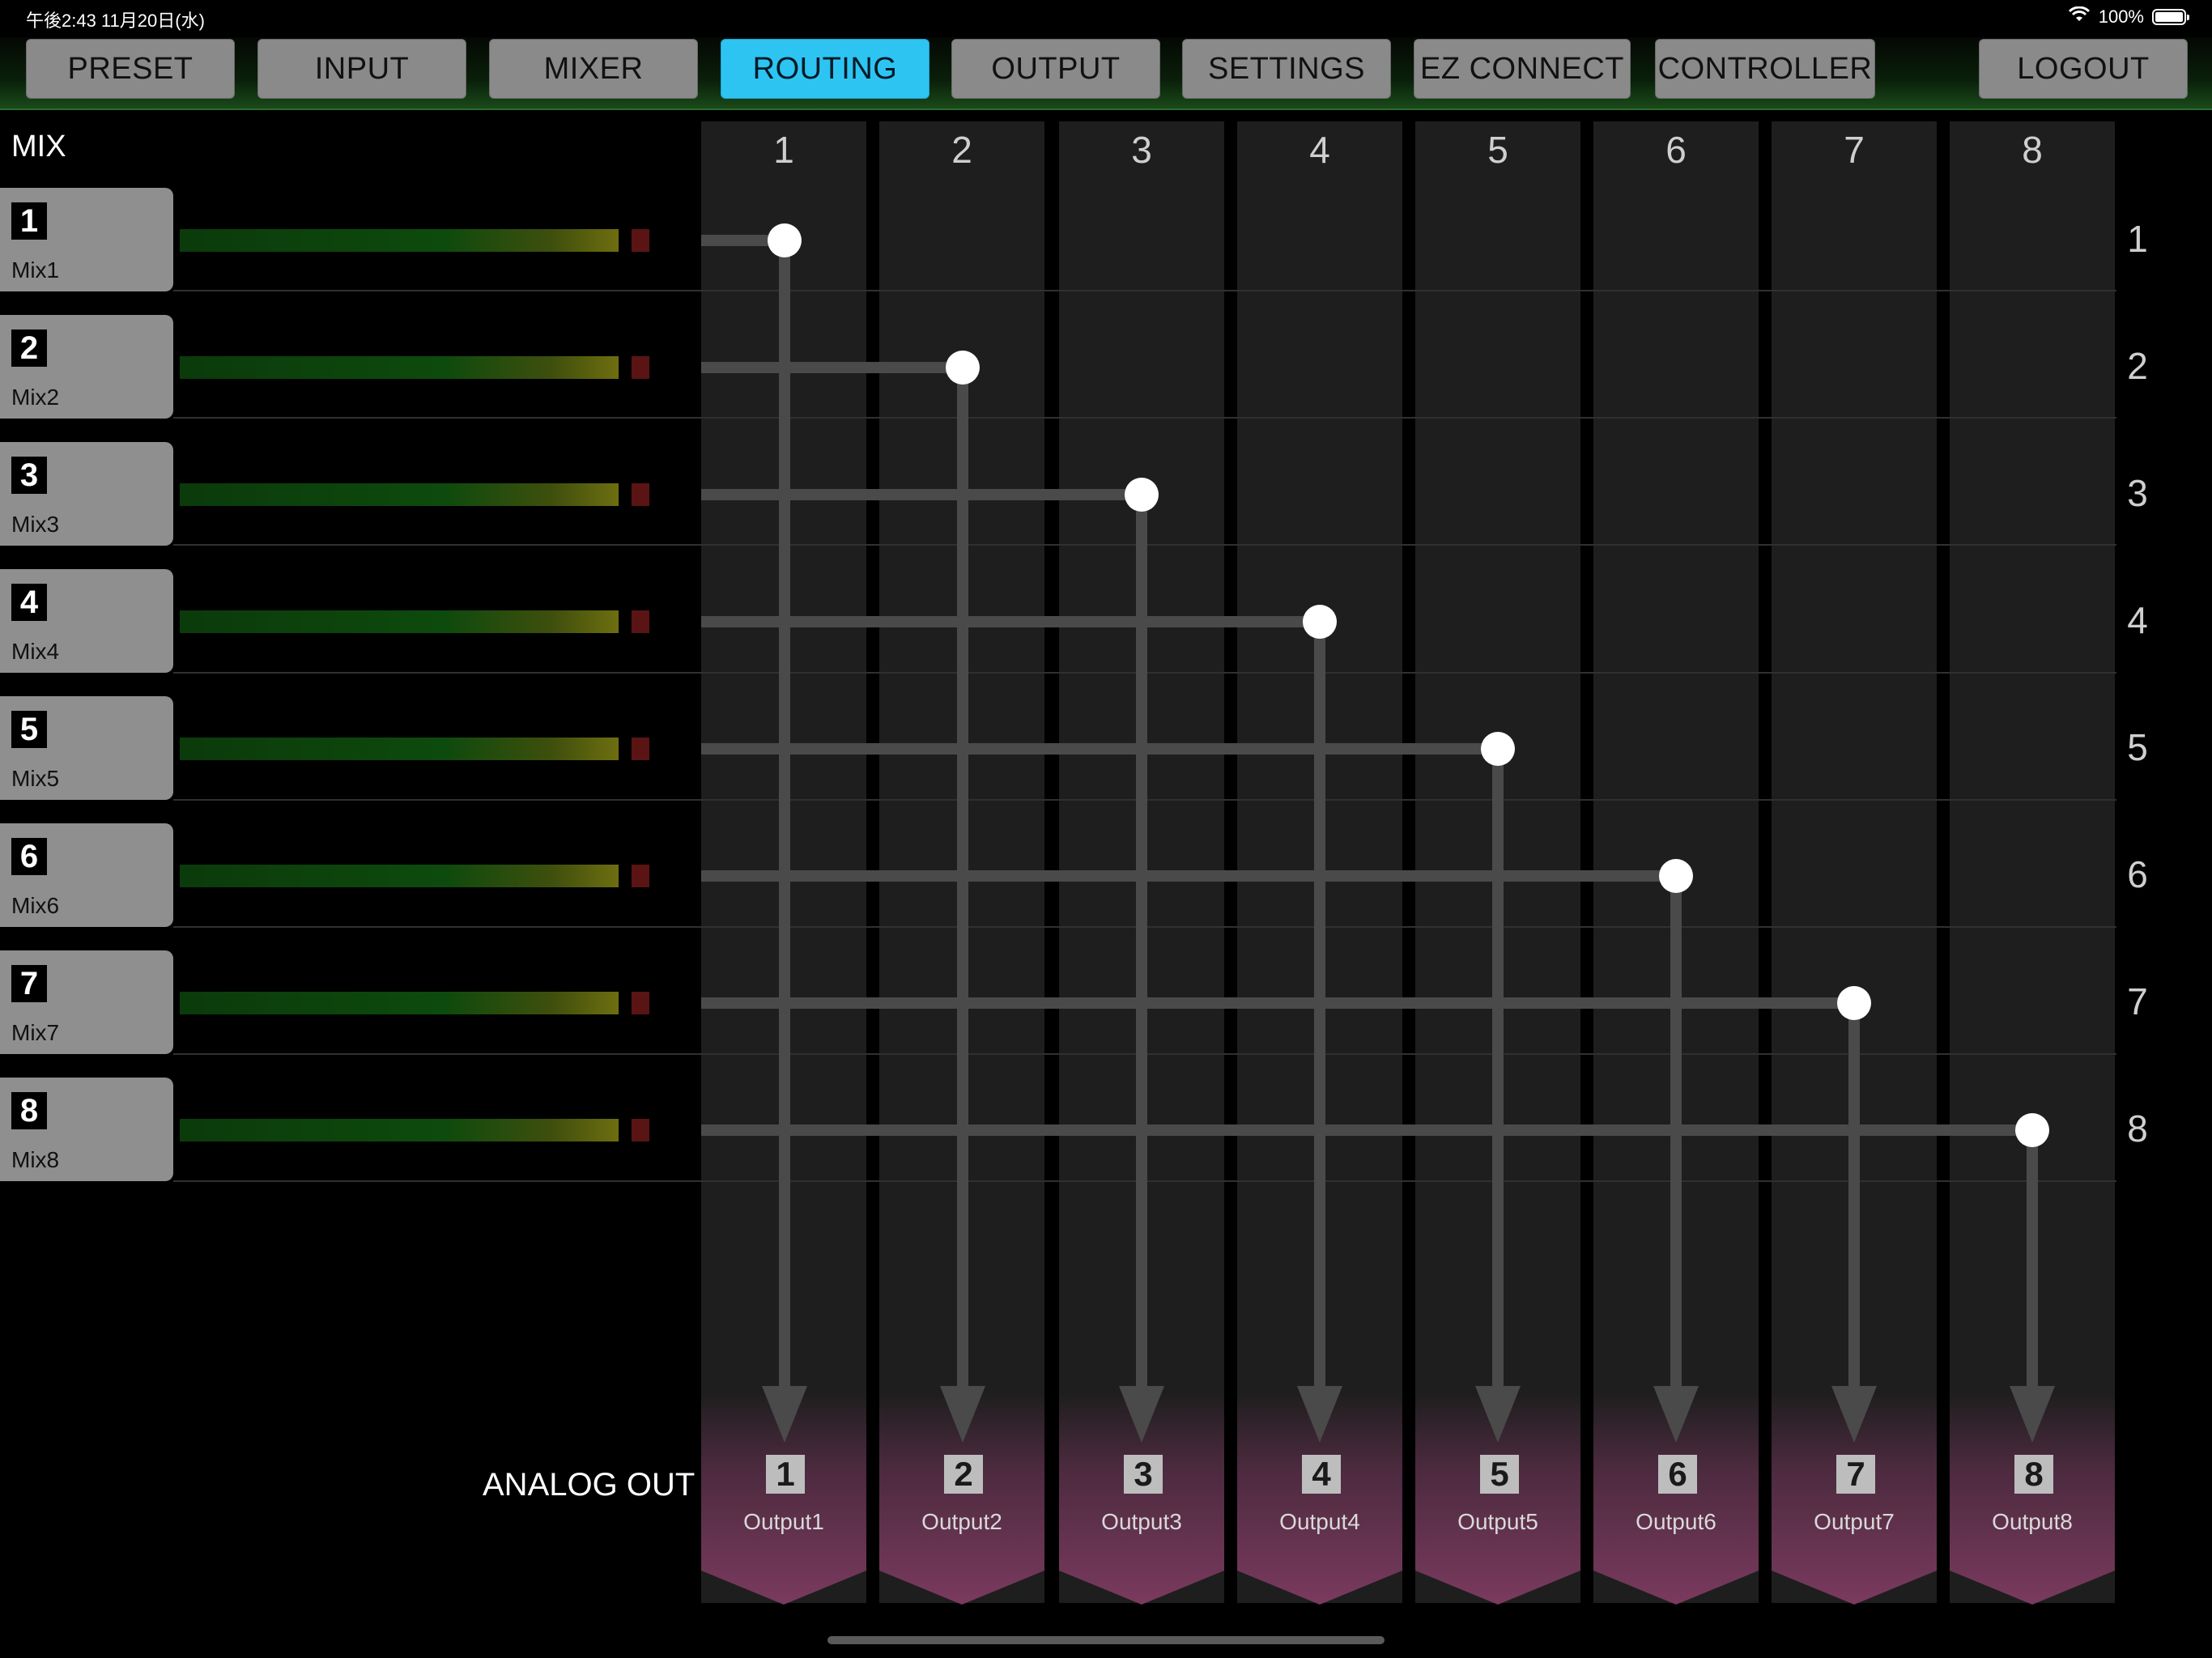  Describe the element at coordinates (2032, 1521) in the screenshot. I see `output-name: Output8` at that location.